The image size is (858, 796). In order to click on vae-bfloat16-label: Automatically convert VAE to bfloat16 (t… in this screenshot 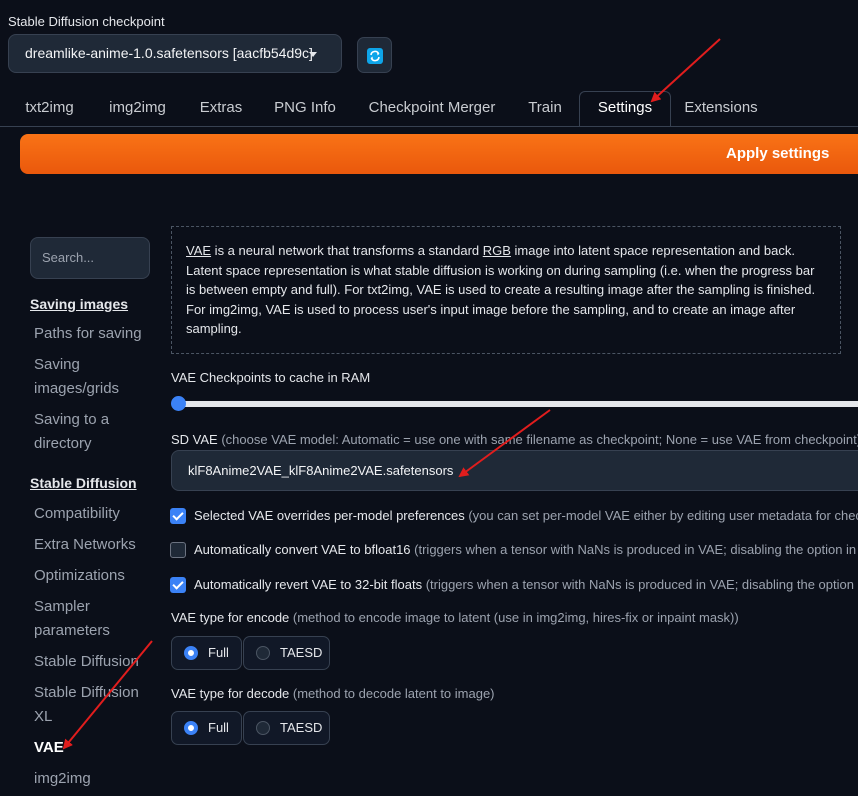, I will do `click(525, 549)`.